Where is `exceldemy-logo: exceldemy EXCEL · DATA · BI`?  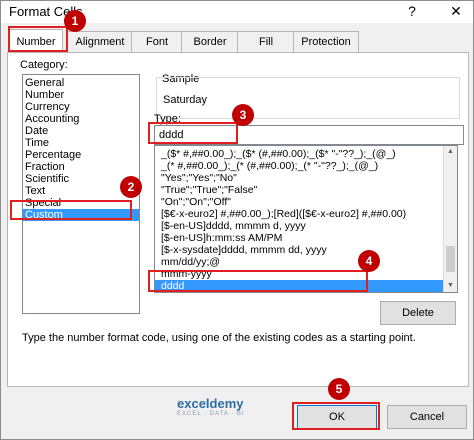 exceldemy-logo: exceldemy EXCEL · DATA · BI is located at coordinates (211, 406).